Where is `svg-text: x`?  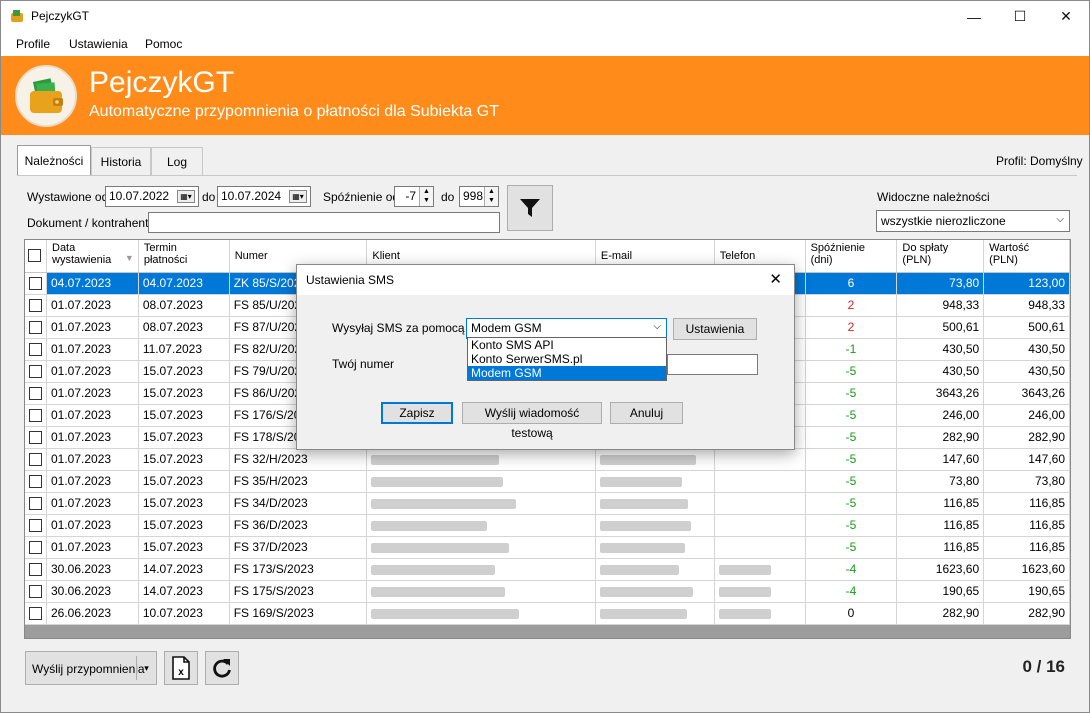 svg-text: x is located at coordinates (181, 672).